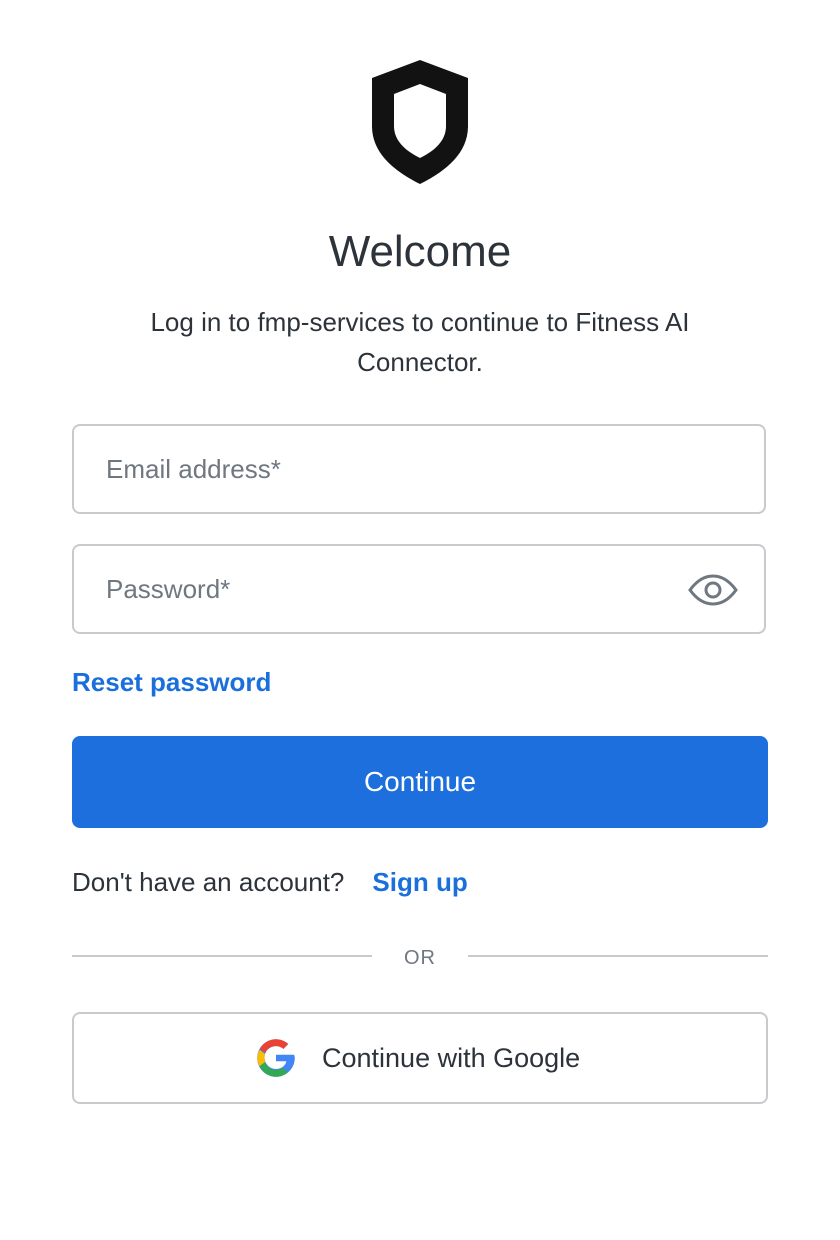 This screenshot has width=840, height=1240. What do you see at coordinates (420, 958) in the screenshot?
I see `divider-label: OR` at bounding box center [420, 958].